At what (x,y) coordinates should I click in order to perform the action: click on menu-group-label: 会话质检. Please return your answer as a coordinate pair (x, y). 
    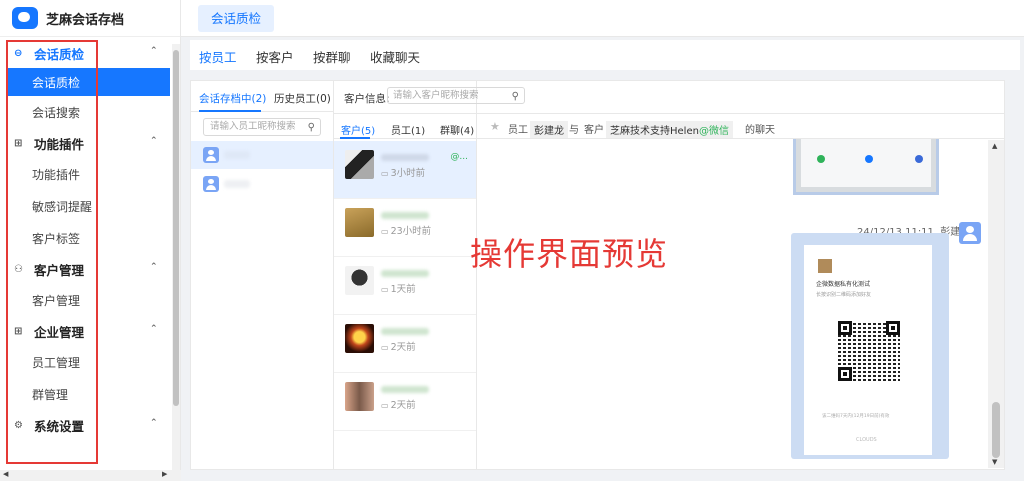
    Looking at the image, I should click on (59, 54).